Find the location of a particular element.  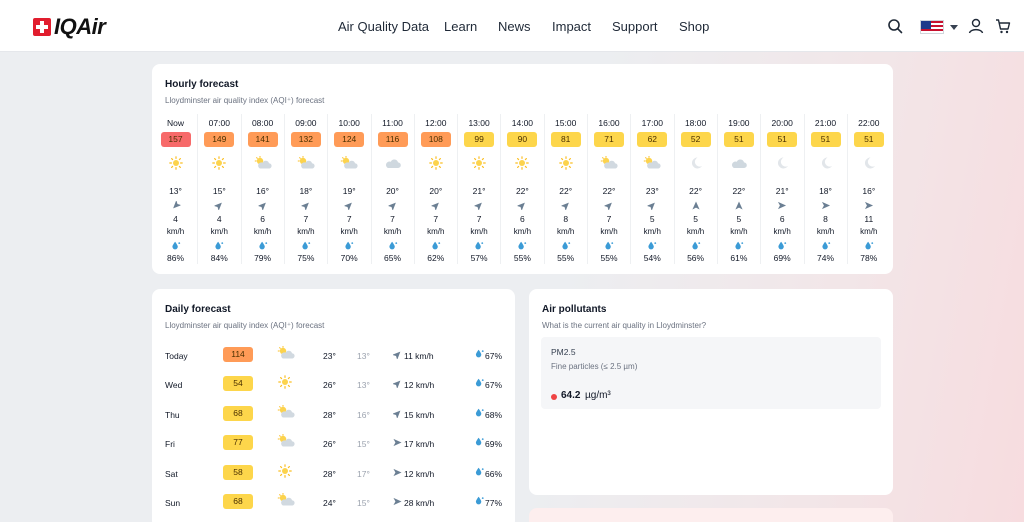

user-icon is located at coordinates (976, 26).